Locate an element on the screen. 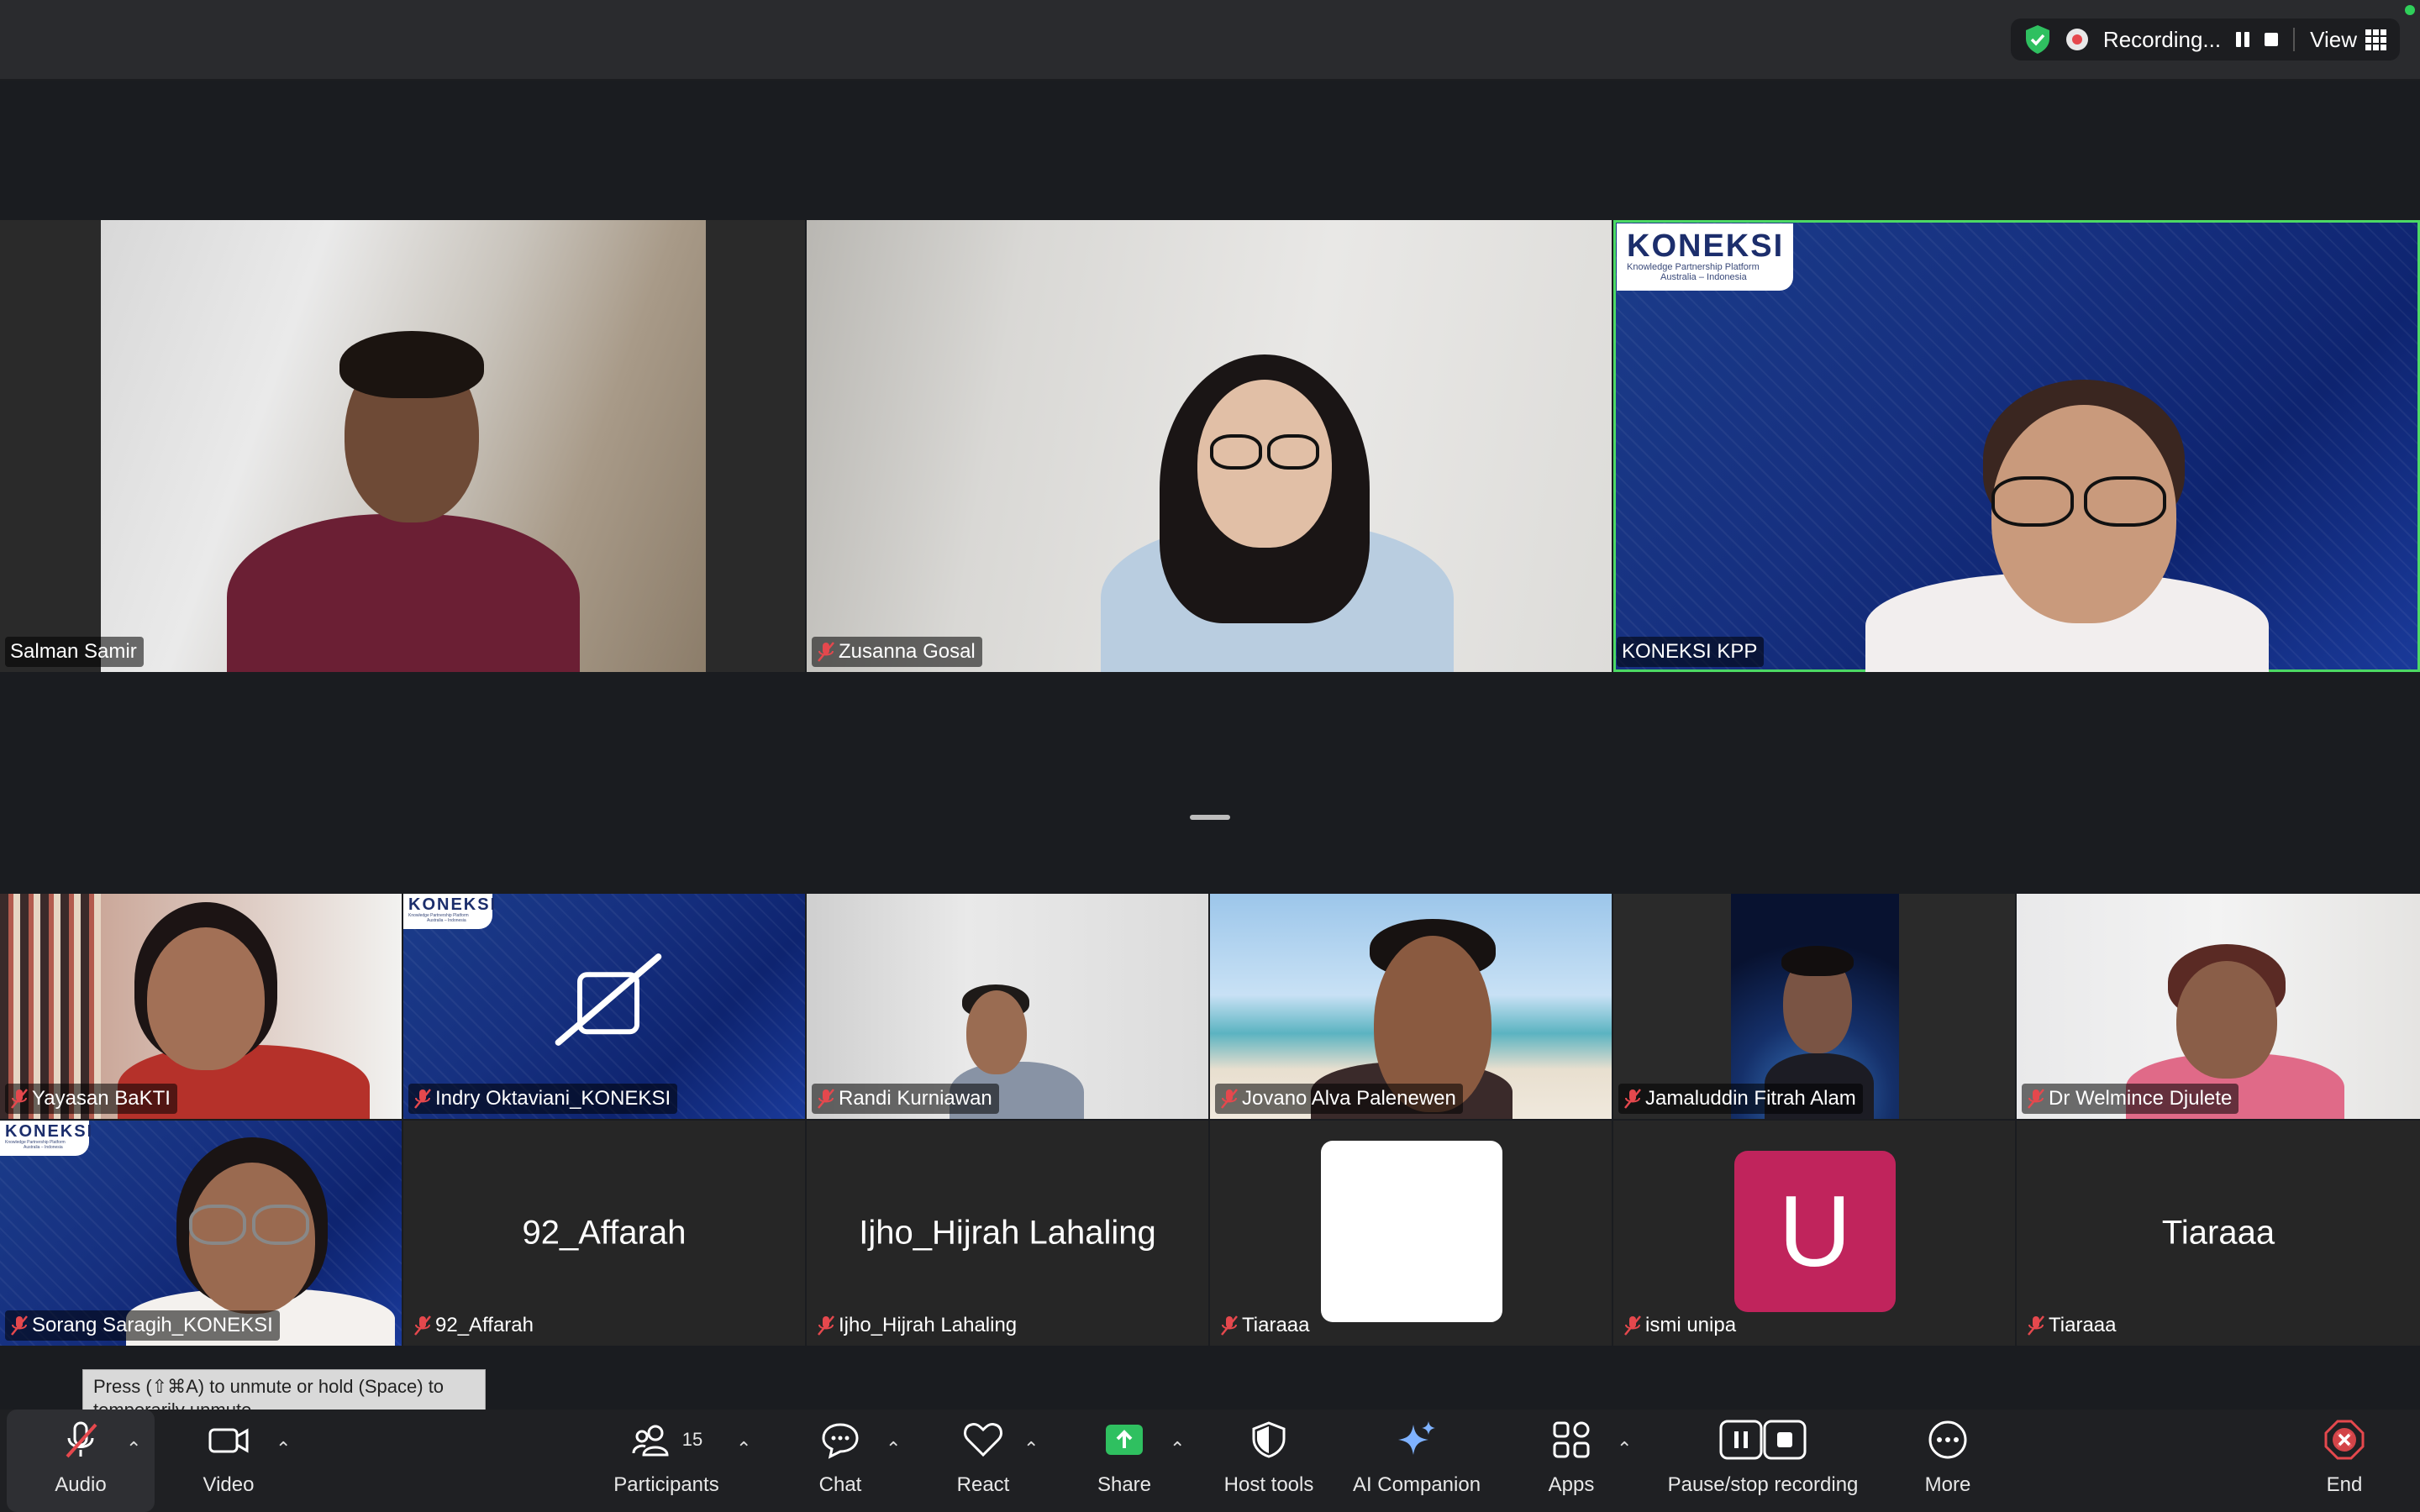 The width and height of the screenshot is (2420, 1512). video-tile-dr-welmince-djulete: Dr Welmince Djulete is located at coordinates (2218, 1006).